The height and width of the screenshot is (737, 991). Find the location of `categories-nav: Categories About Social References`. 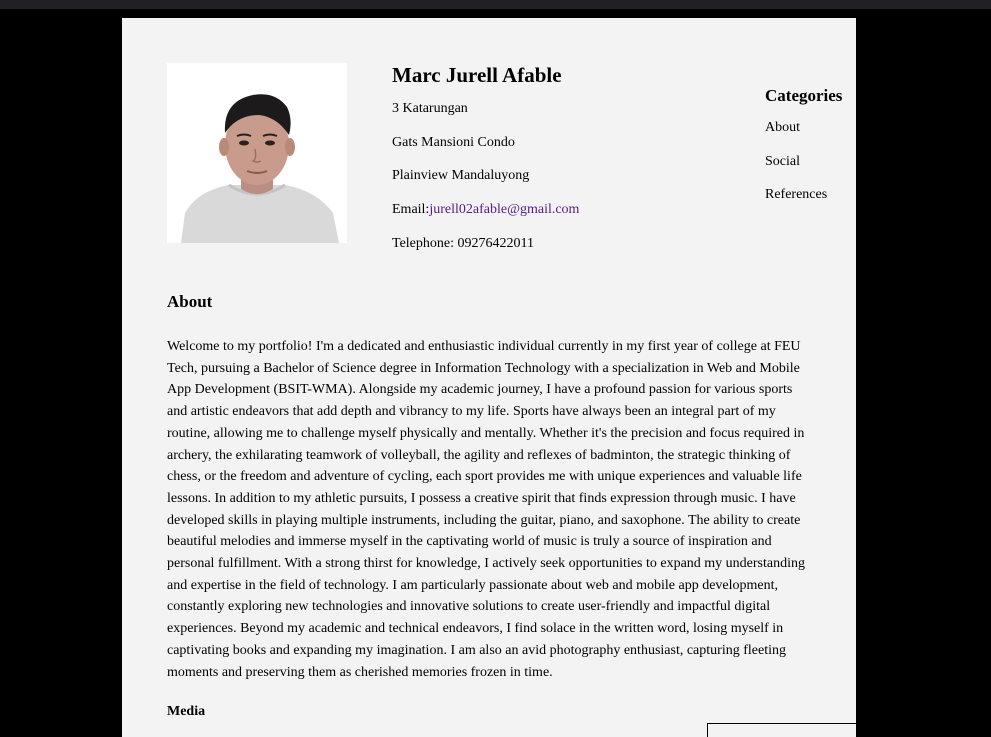

categories-nav: Categories About Social References is located at coordinates (810, 153).